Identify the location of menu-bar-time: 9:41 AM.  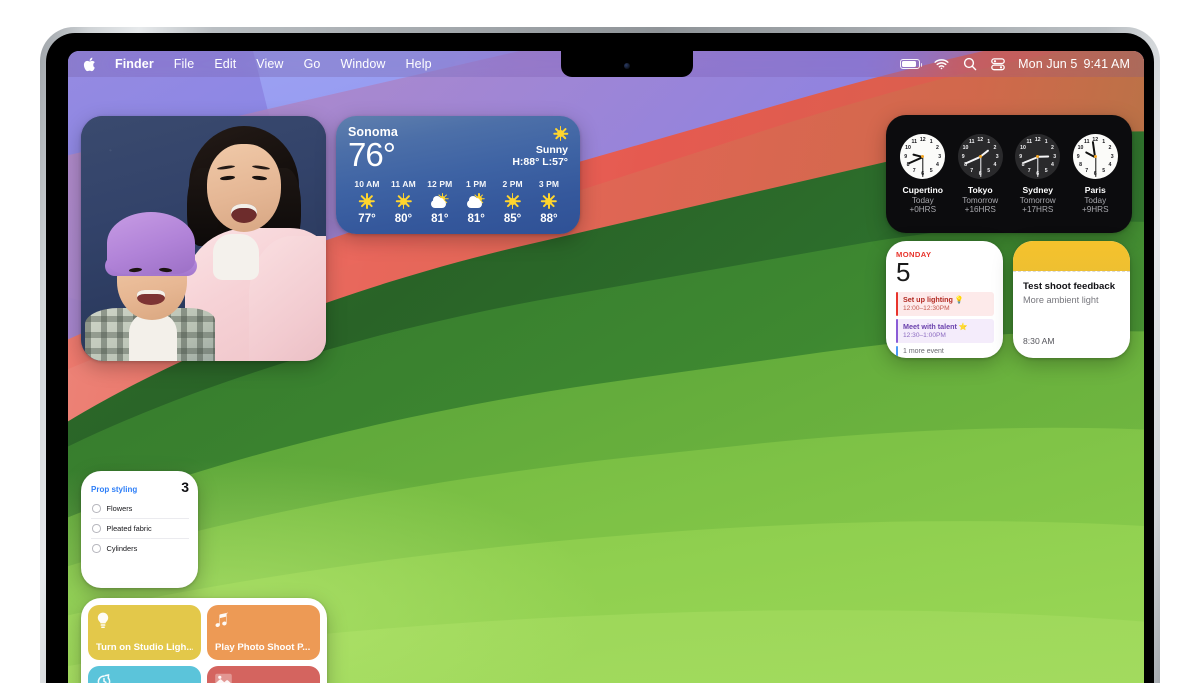
(1106, 64).